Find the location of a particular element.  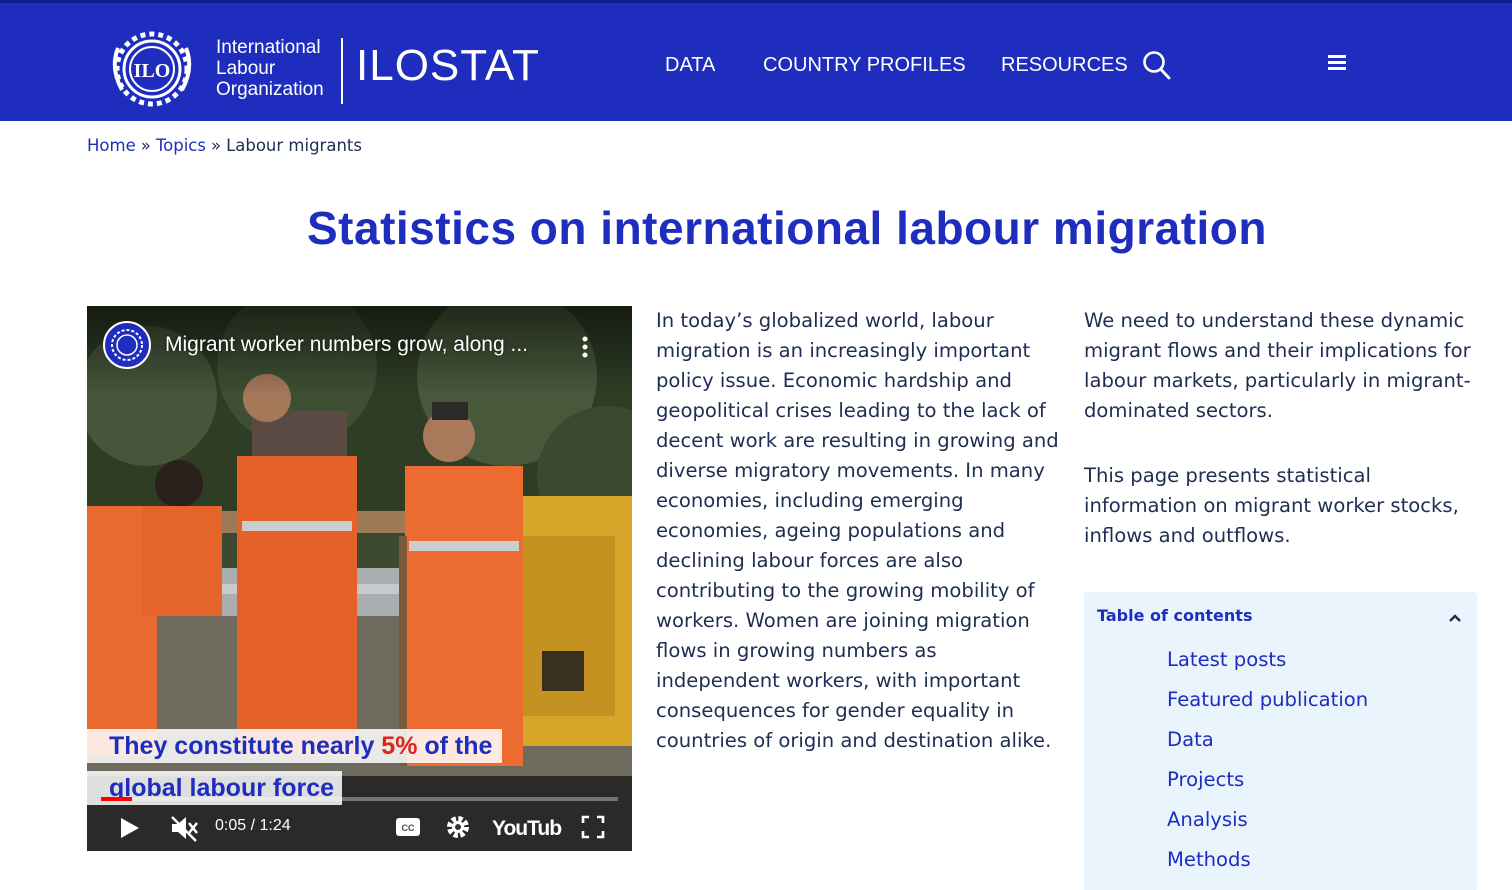

toc-link-projects: Projects is located at coordinates (1205, 779).